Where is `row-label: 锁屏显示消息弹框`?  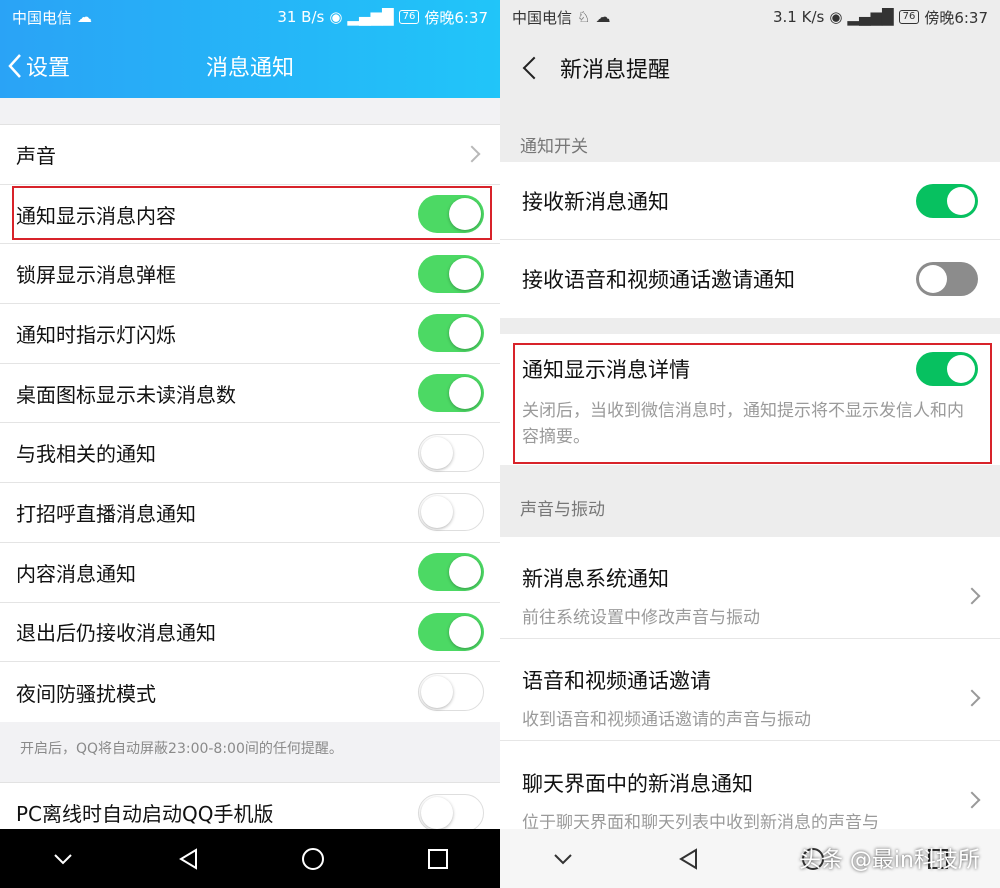 row-label: 锁屏显示消息弹框 is located at coordinates (96, 275).